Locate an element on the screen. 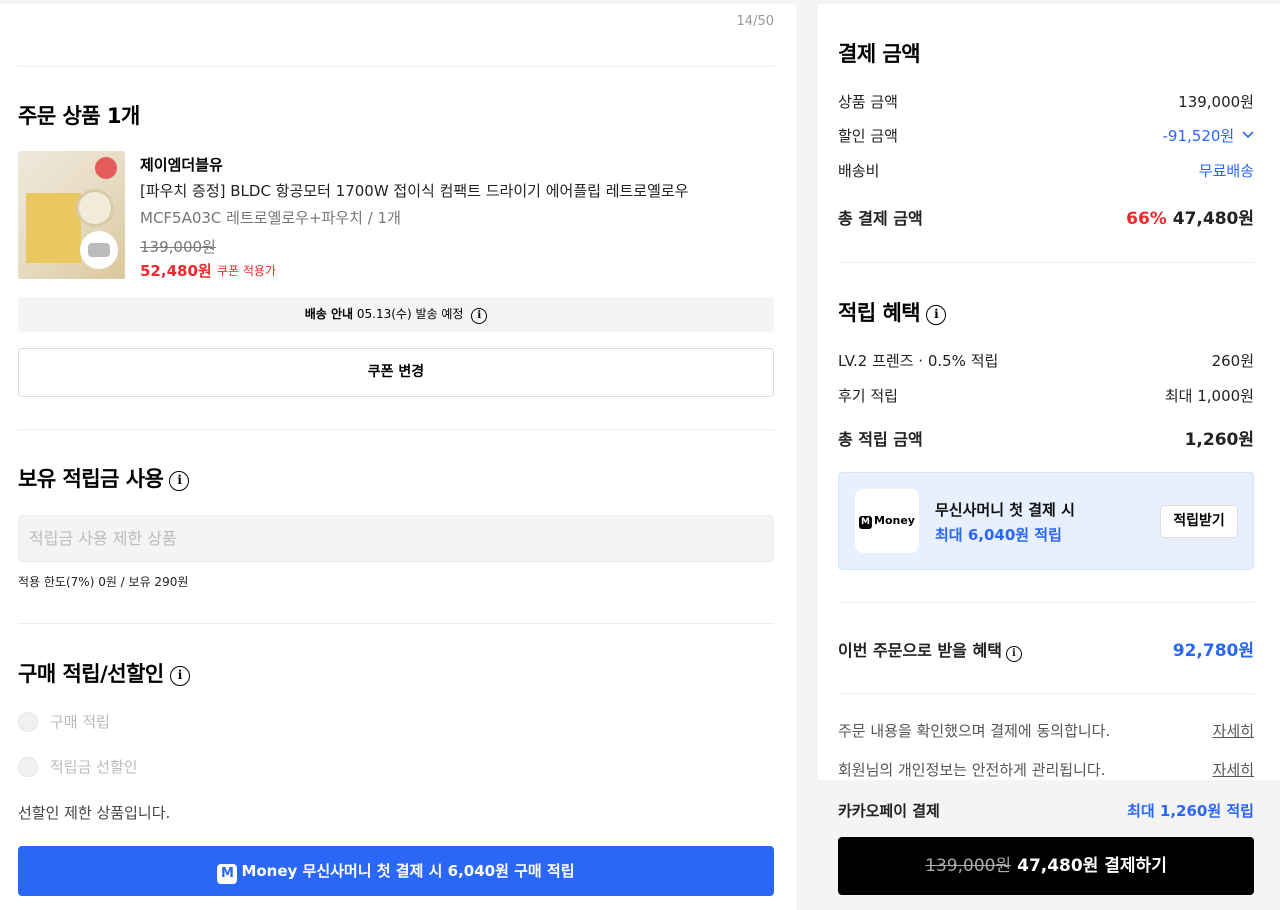  product-brand: 제이엠더블유 is located at coordinates (181, 164).